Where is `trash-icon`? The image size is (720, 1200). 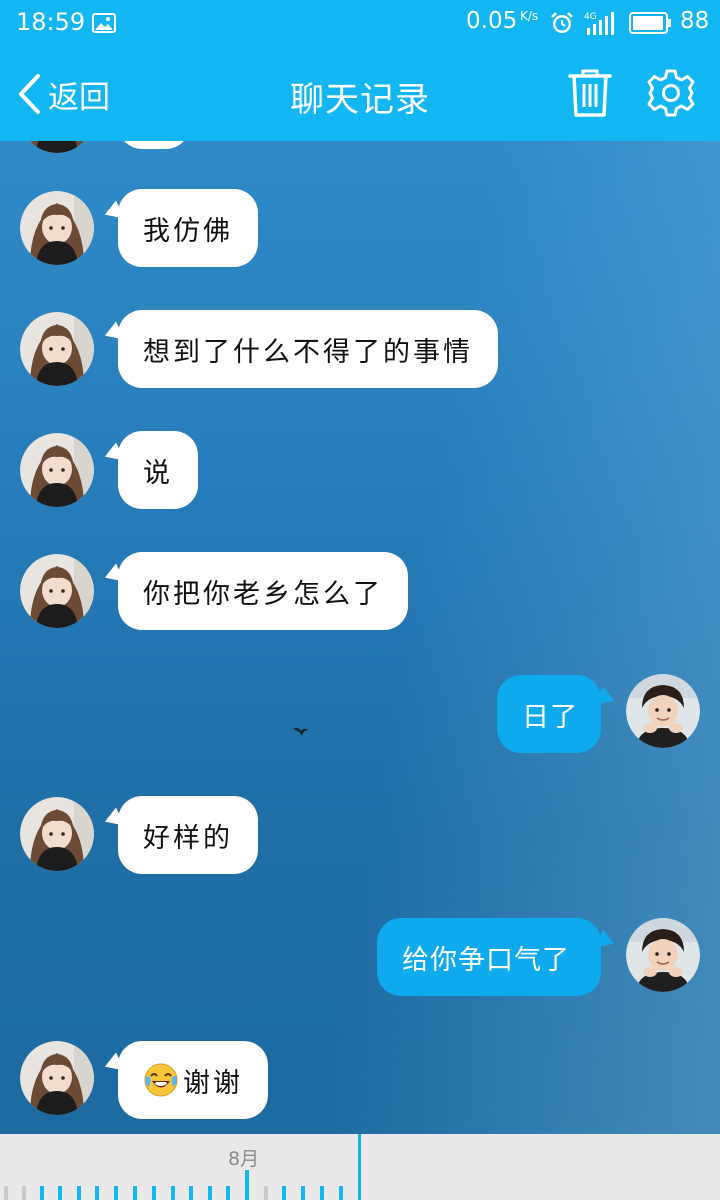 trash-icon is located at coordinates (590, 93).